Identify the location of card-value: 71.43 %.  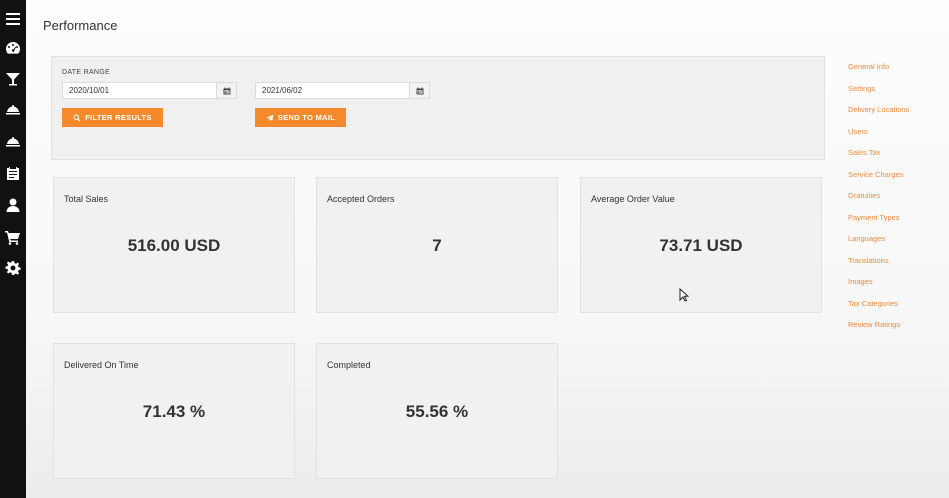
(174, 411).